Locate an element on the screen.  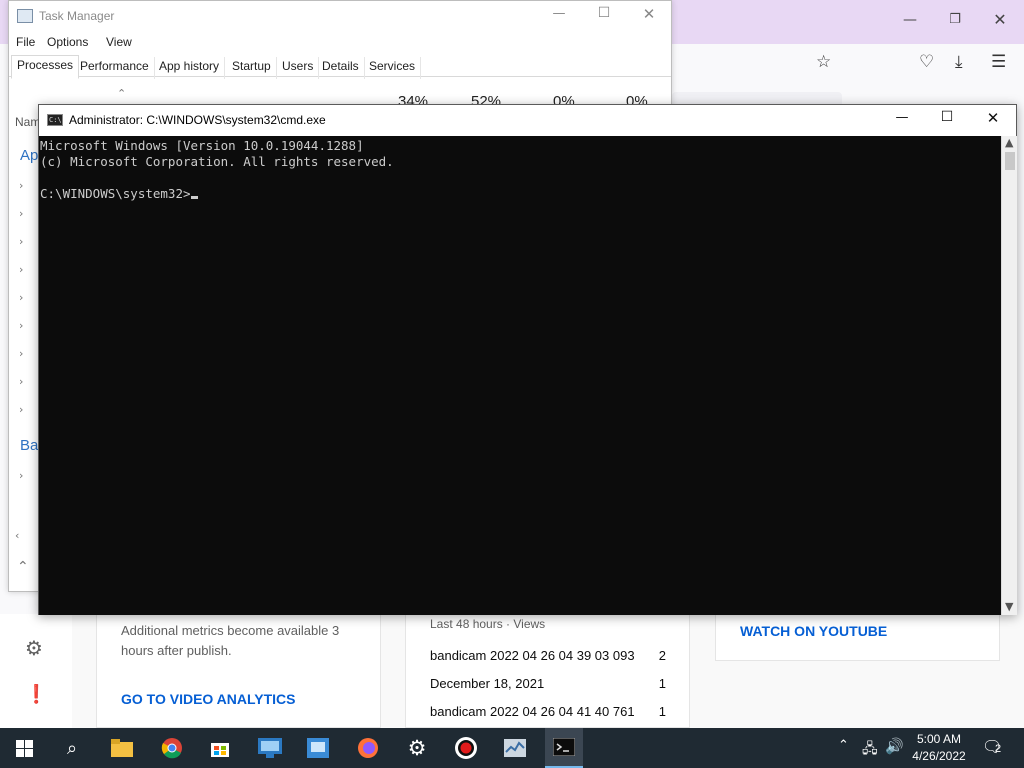
cmd-scrollbar: ▲ ▼ is located at coordinates (1009, 375).